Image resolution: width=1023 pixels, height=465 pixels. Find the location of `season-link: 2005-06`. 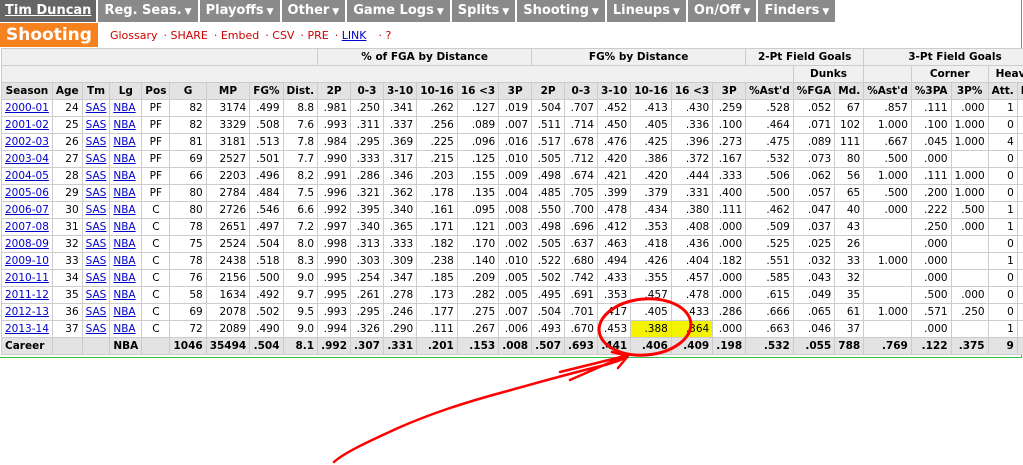

season-link: 2005-06 is located at coordinates (27, 193).